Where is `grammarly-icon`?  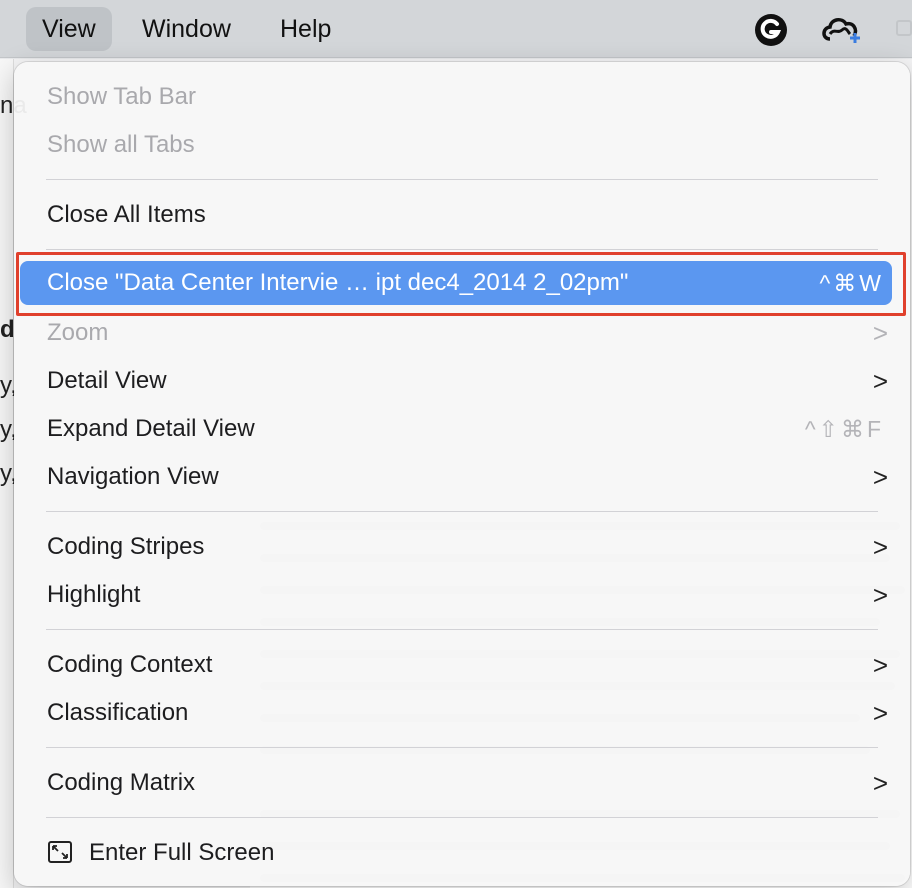 grammarly-icon is located at coordinates (771, 30).